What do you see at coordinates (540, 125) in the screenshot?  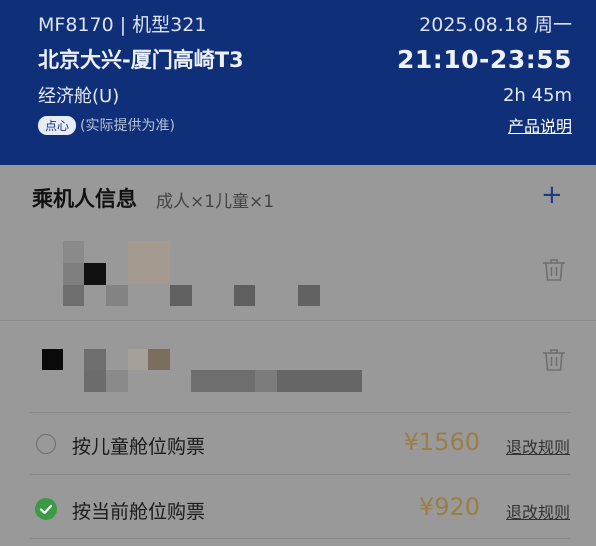 I see `product-info-link: 产品说明` at bounding box center [540, 125].